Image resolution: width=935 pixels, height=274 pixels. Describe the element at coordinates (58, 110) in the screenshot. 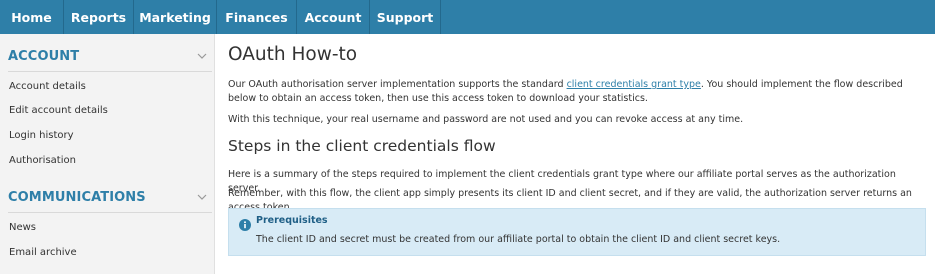

I see `sidebar-item-edit-account-details: Edit account details` at that location.